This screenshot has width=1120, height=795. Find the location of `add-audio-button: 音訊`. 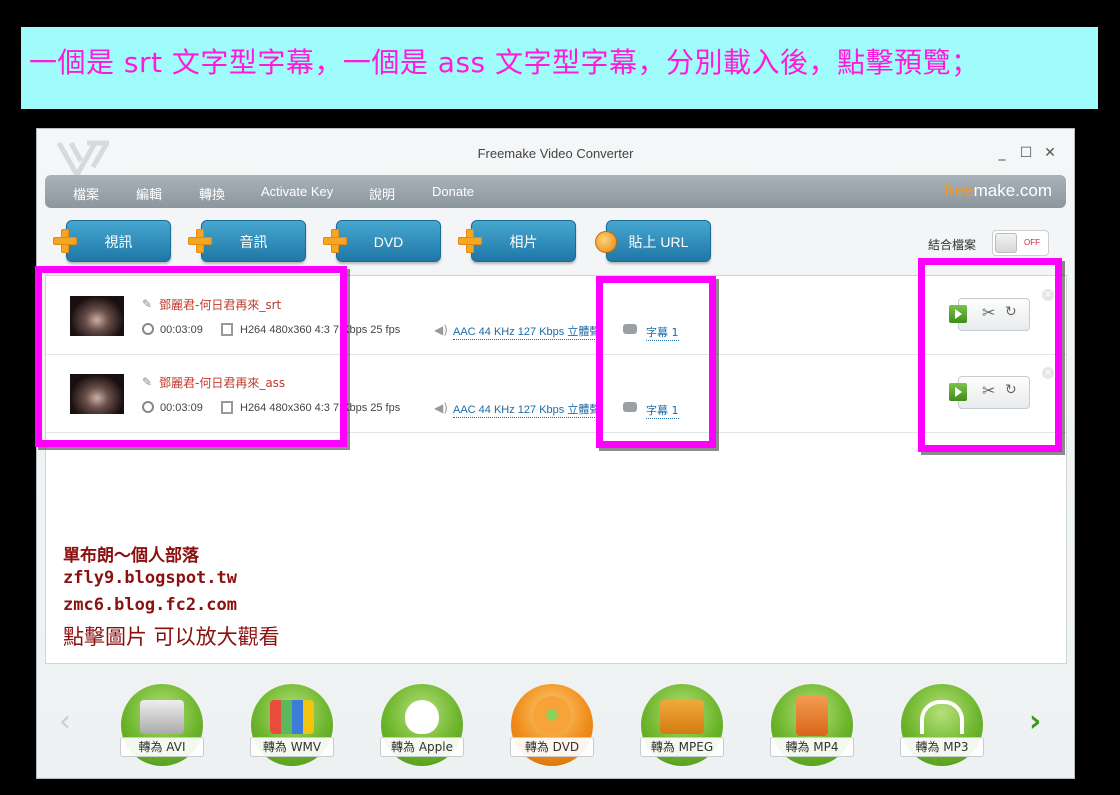

add-audio-button: 音訊 is located at coordinates (253, 241).